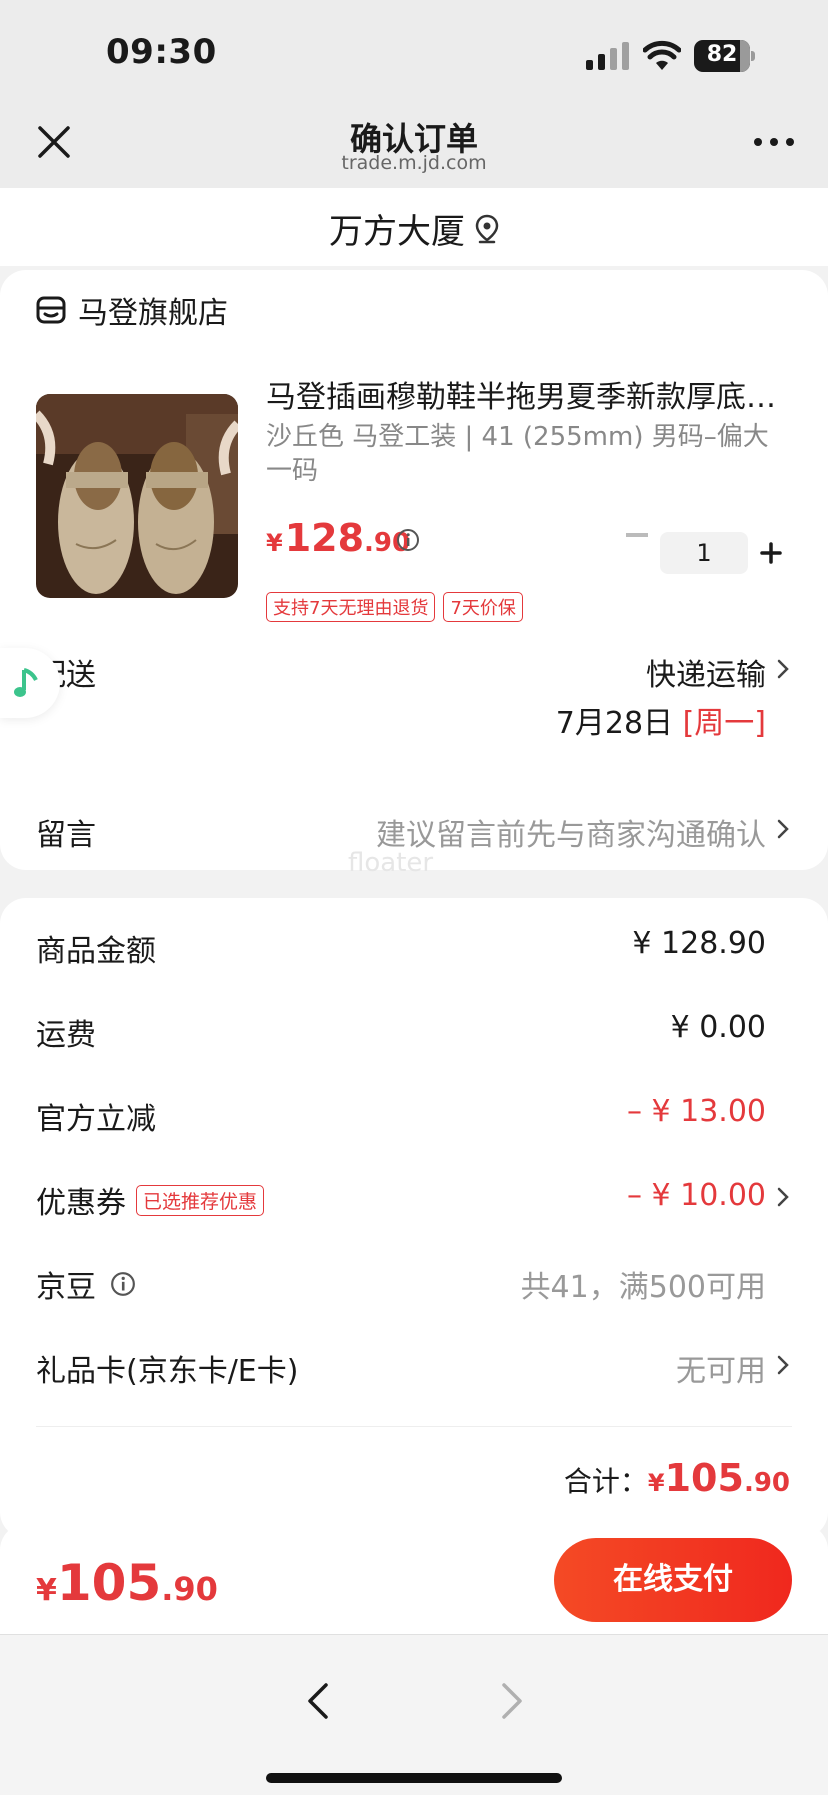 Image resolution: width=828 pixels, height=1795 pixels. What do you see at coordinates (391, 863) in the screenshot?
I see `floater-watermark: floater` at bounding box center [391, 863].